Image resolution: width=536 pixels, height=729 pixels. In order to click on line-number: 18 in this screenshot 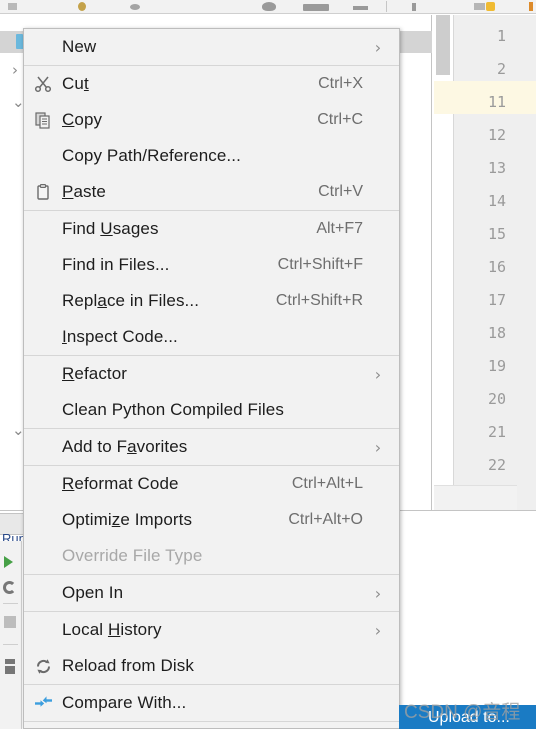, I will do `click(496, 333)`.